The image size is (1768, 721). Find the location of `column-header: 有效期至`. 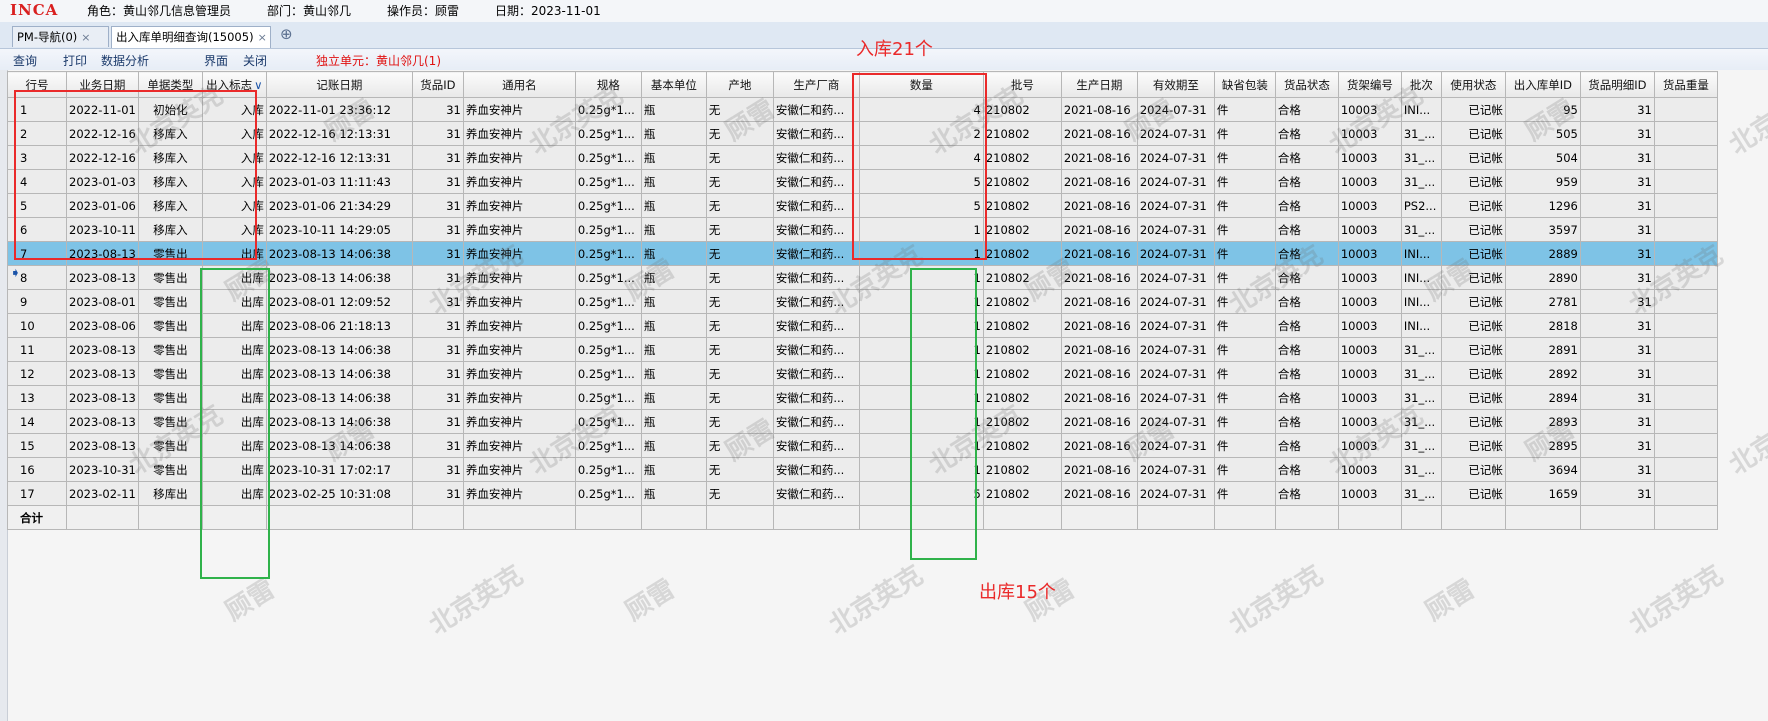

column-header: 有效期至 is located at coordinates (1175, 84).